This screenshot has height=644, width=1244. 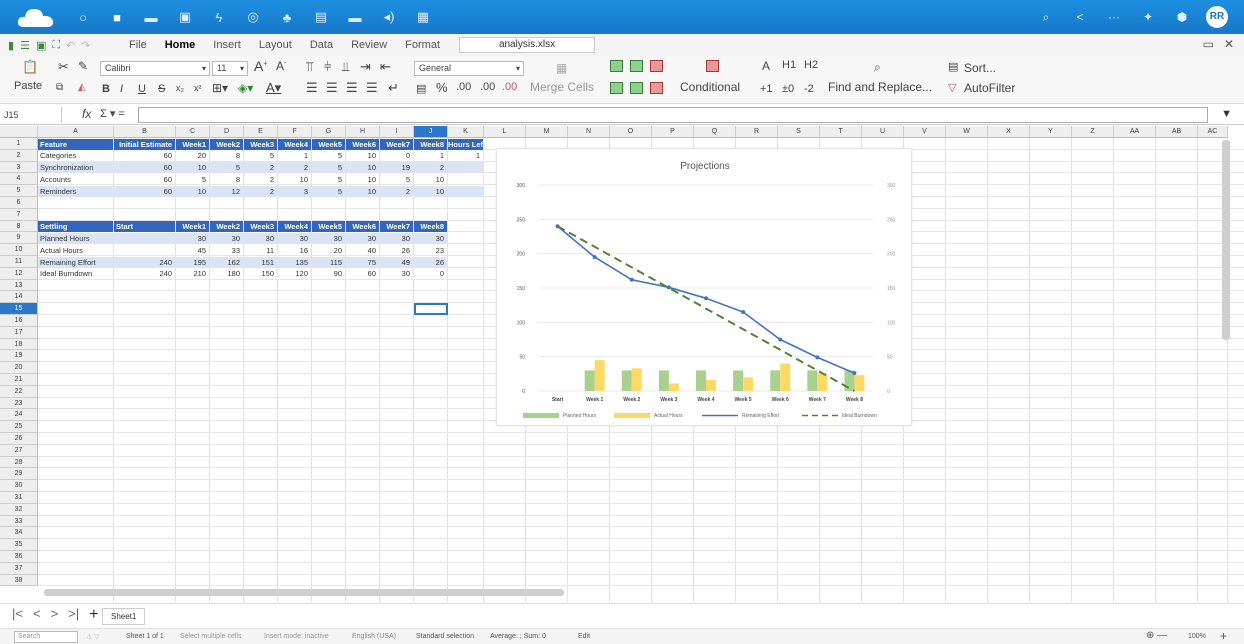 What do you see at coordinates (19, 403) in the screenshot?
I see `row-header: 23` at bounding box center [19, 403].